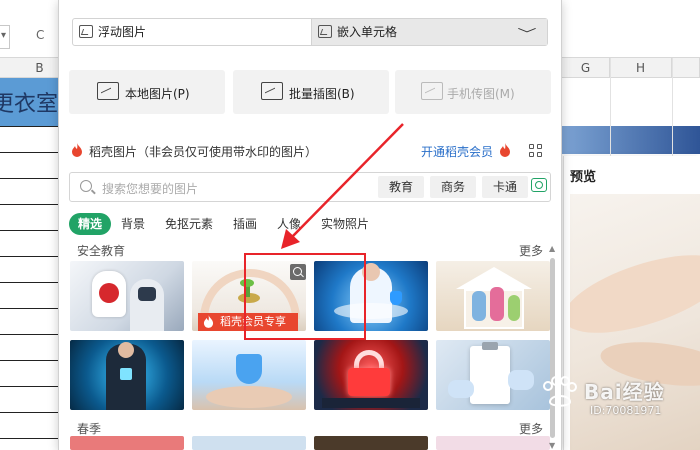 The image size is (700, 450). Describe the element at coordinates (89, 429) in the screenshot. I see `section-title: 春季` at that location.